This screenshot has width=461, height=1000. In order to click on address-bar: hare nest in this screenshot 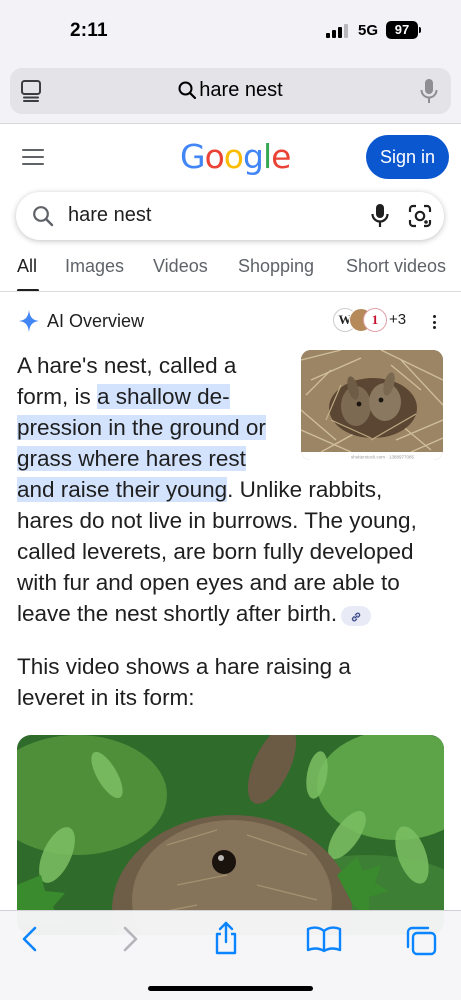, I will do `click(230, 91)`.